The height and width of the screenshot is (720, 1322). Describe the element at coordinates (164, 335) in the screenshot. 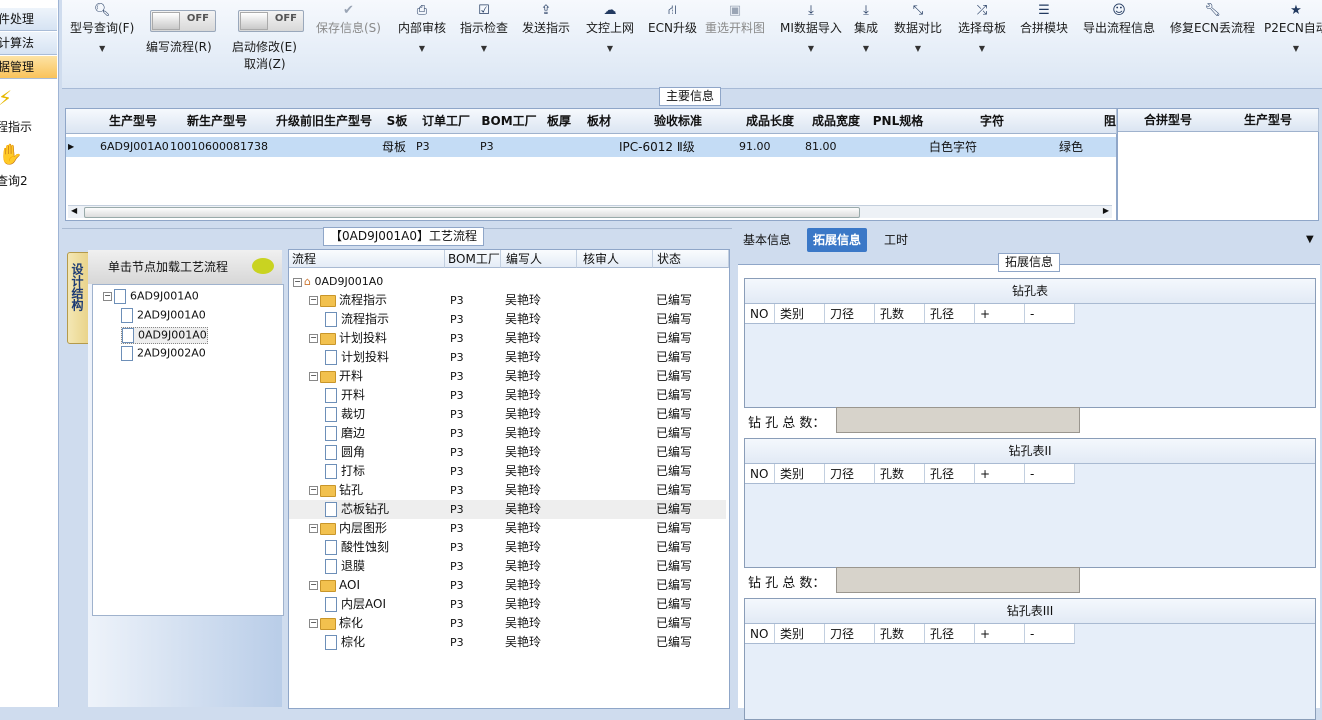

I see `tree-node-selected: 0AD9J001A0` at that location.